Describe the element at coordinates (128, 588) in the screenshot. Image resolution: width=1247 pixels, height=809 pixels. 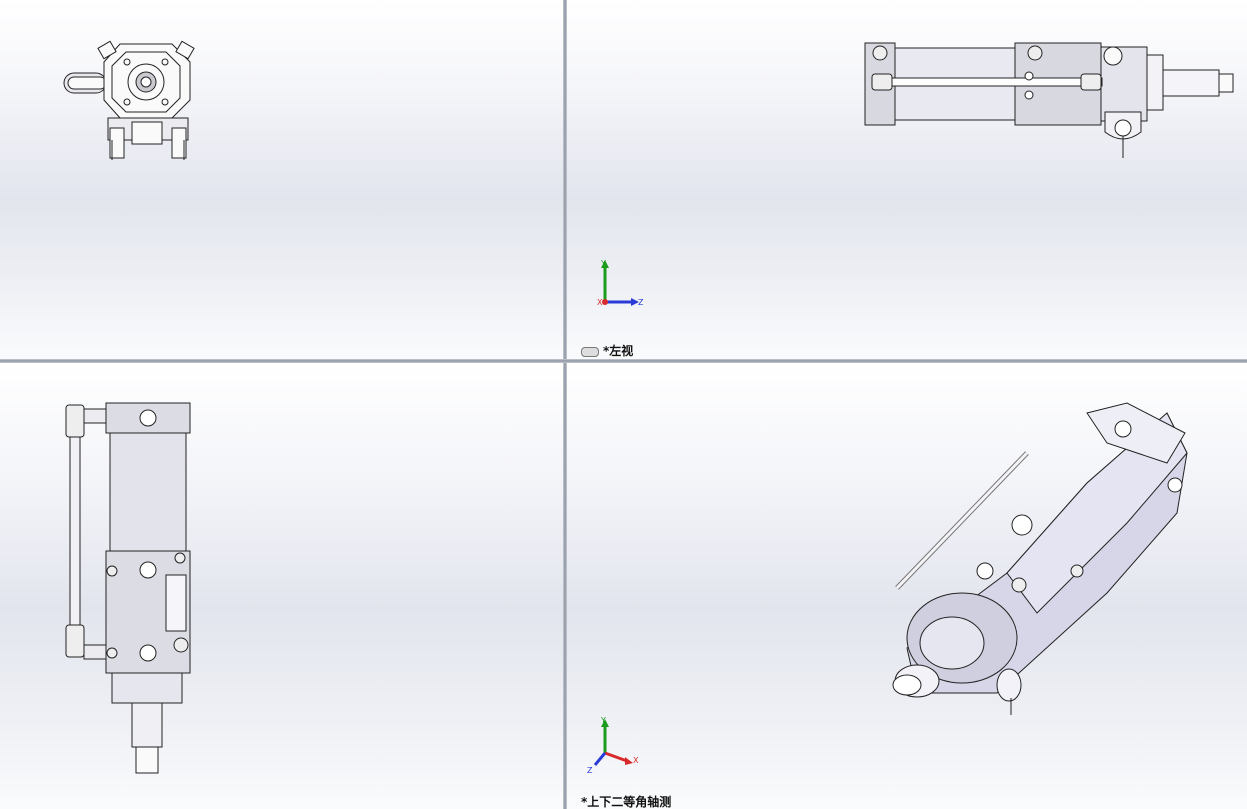
I see `cylinder-top-view` at that location.